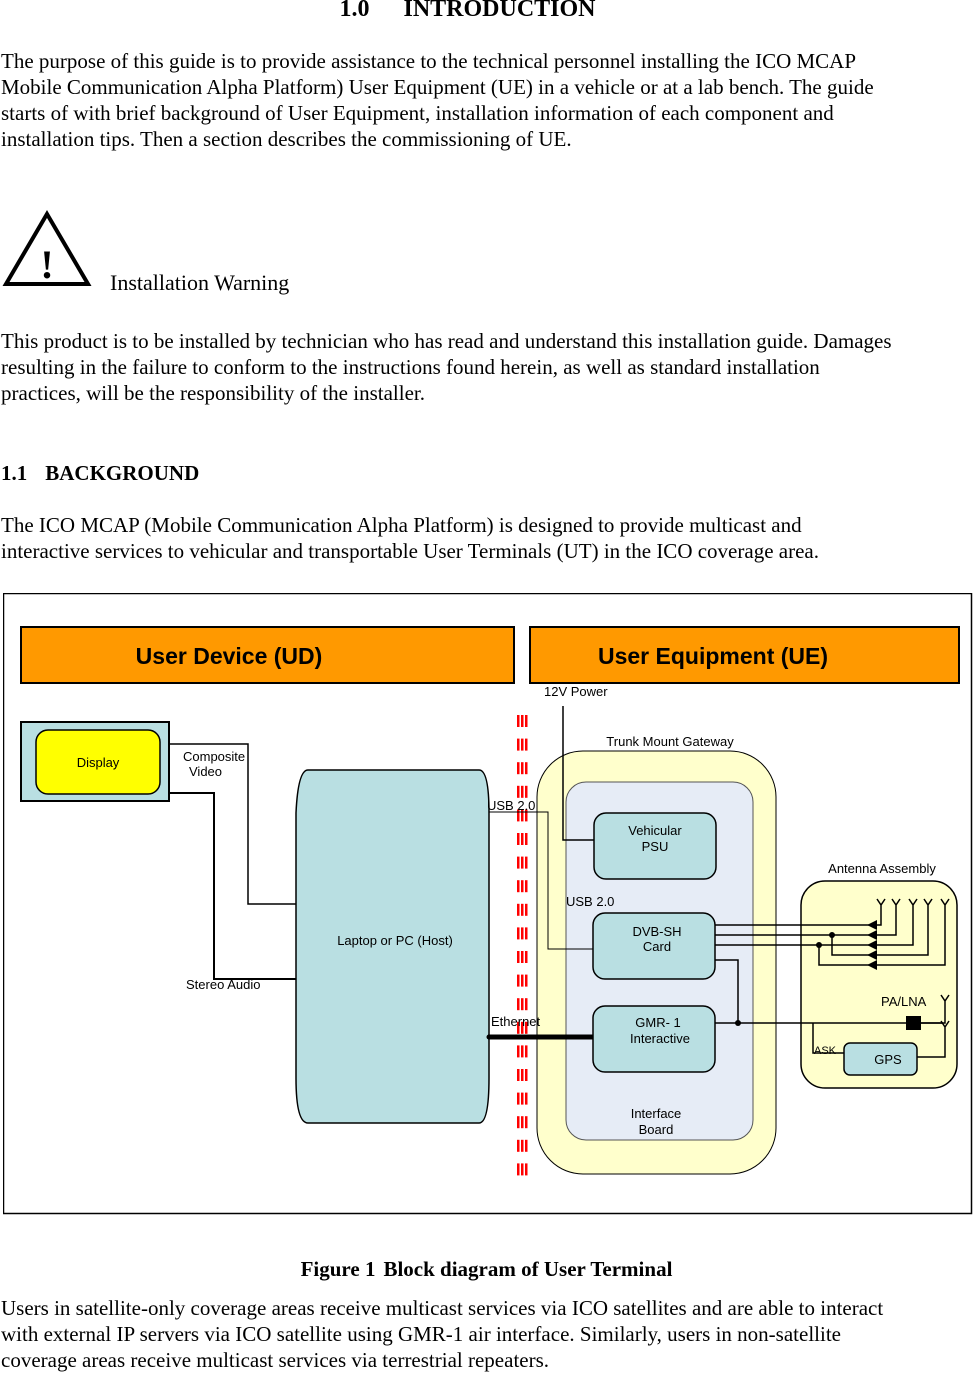 The image size is (973, 1373). I want to click on ethernet-label: Ethernet, so click(516, 1021).